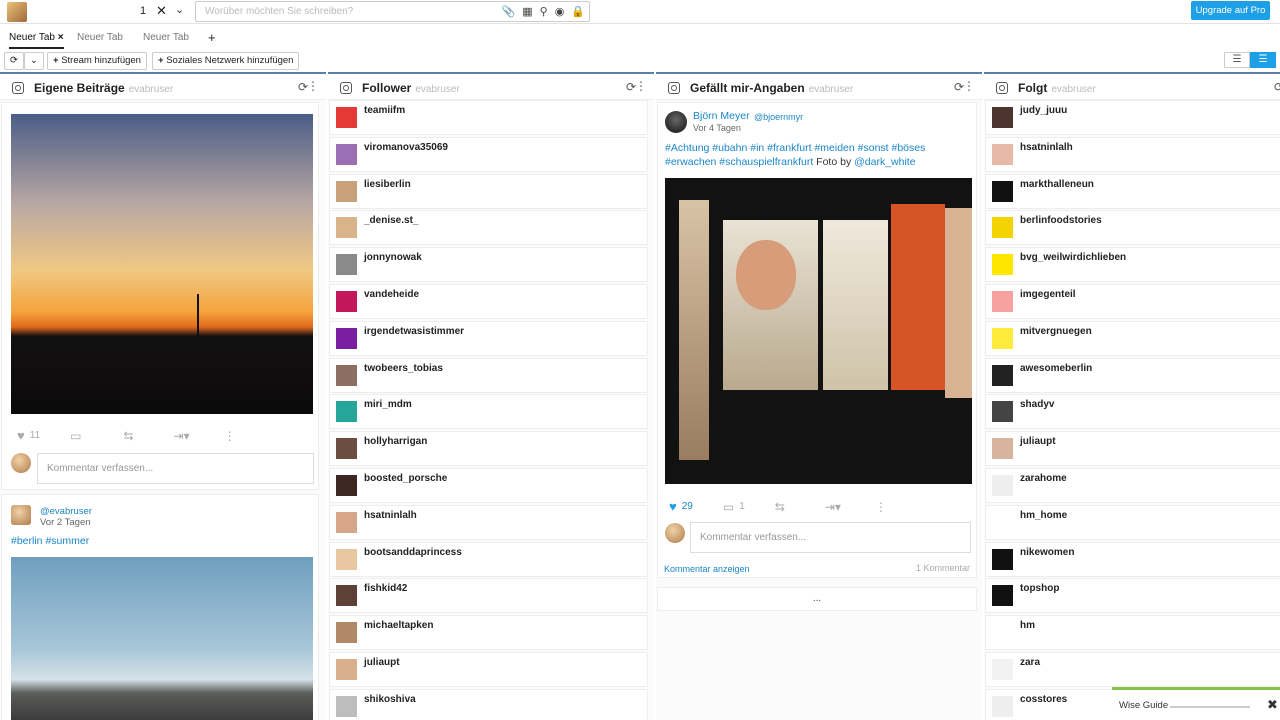  What do you see at coordinates (1132, 117) in the screenshot?
I see `list-item: judy_juuu` at bounding box center [1132, 117].